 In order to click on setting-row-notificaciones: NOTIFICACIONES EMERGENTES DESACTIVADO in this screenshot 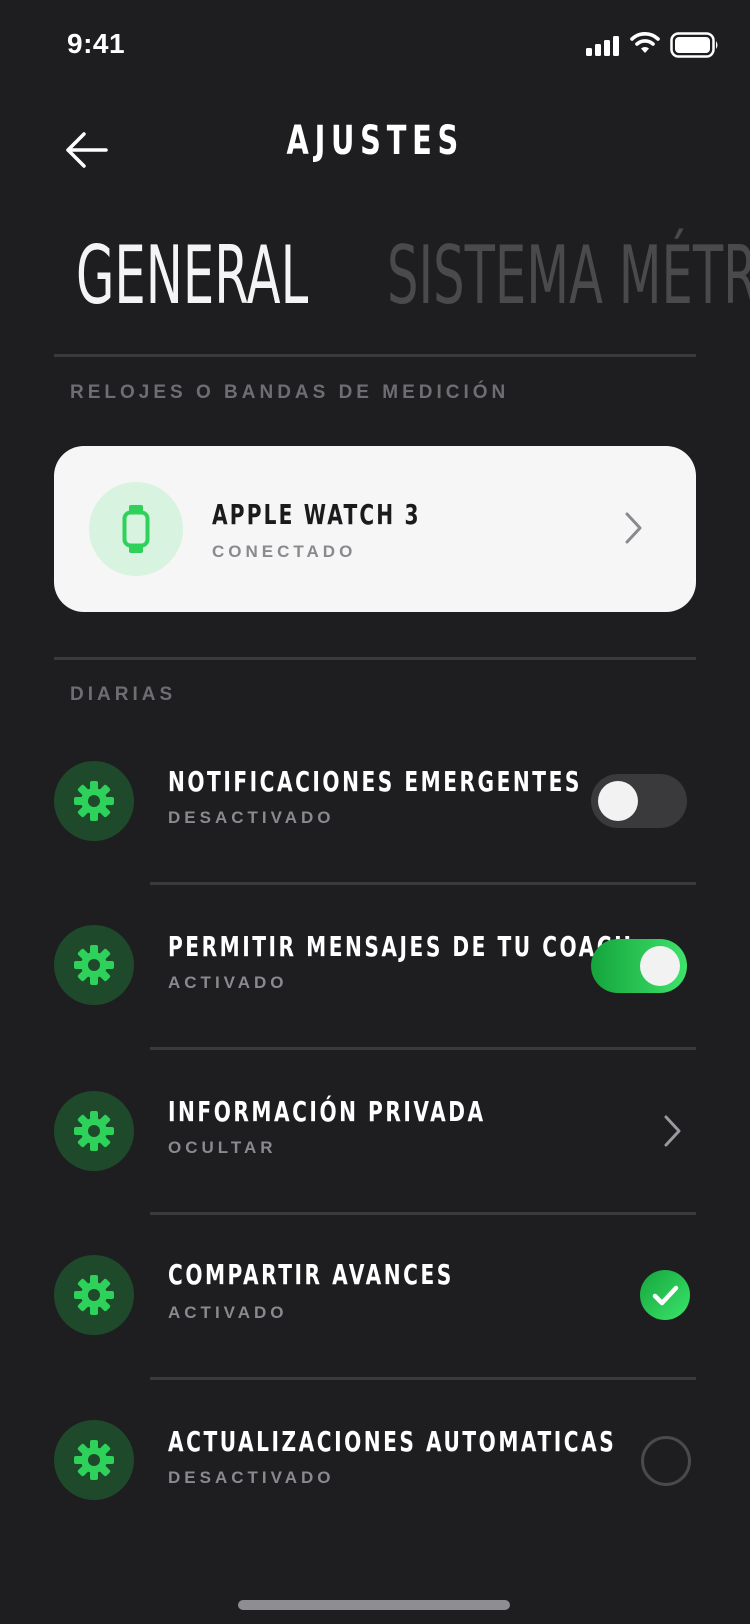, I will do `click(375, 800)`.